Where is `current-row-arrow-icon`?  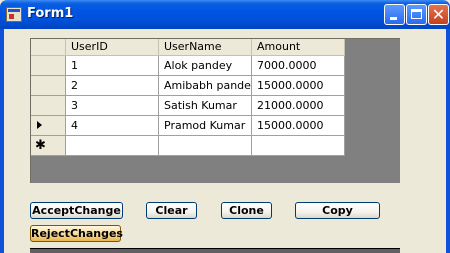 current-row-arrow-icon is located at coordinates (39, 125).